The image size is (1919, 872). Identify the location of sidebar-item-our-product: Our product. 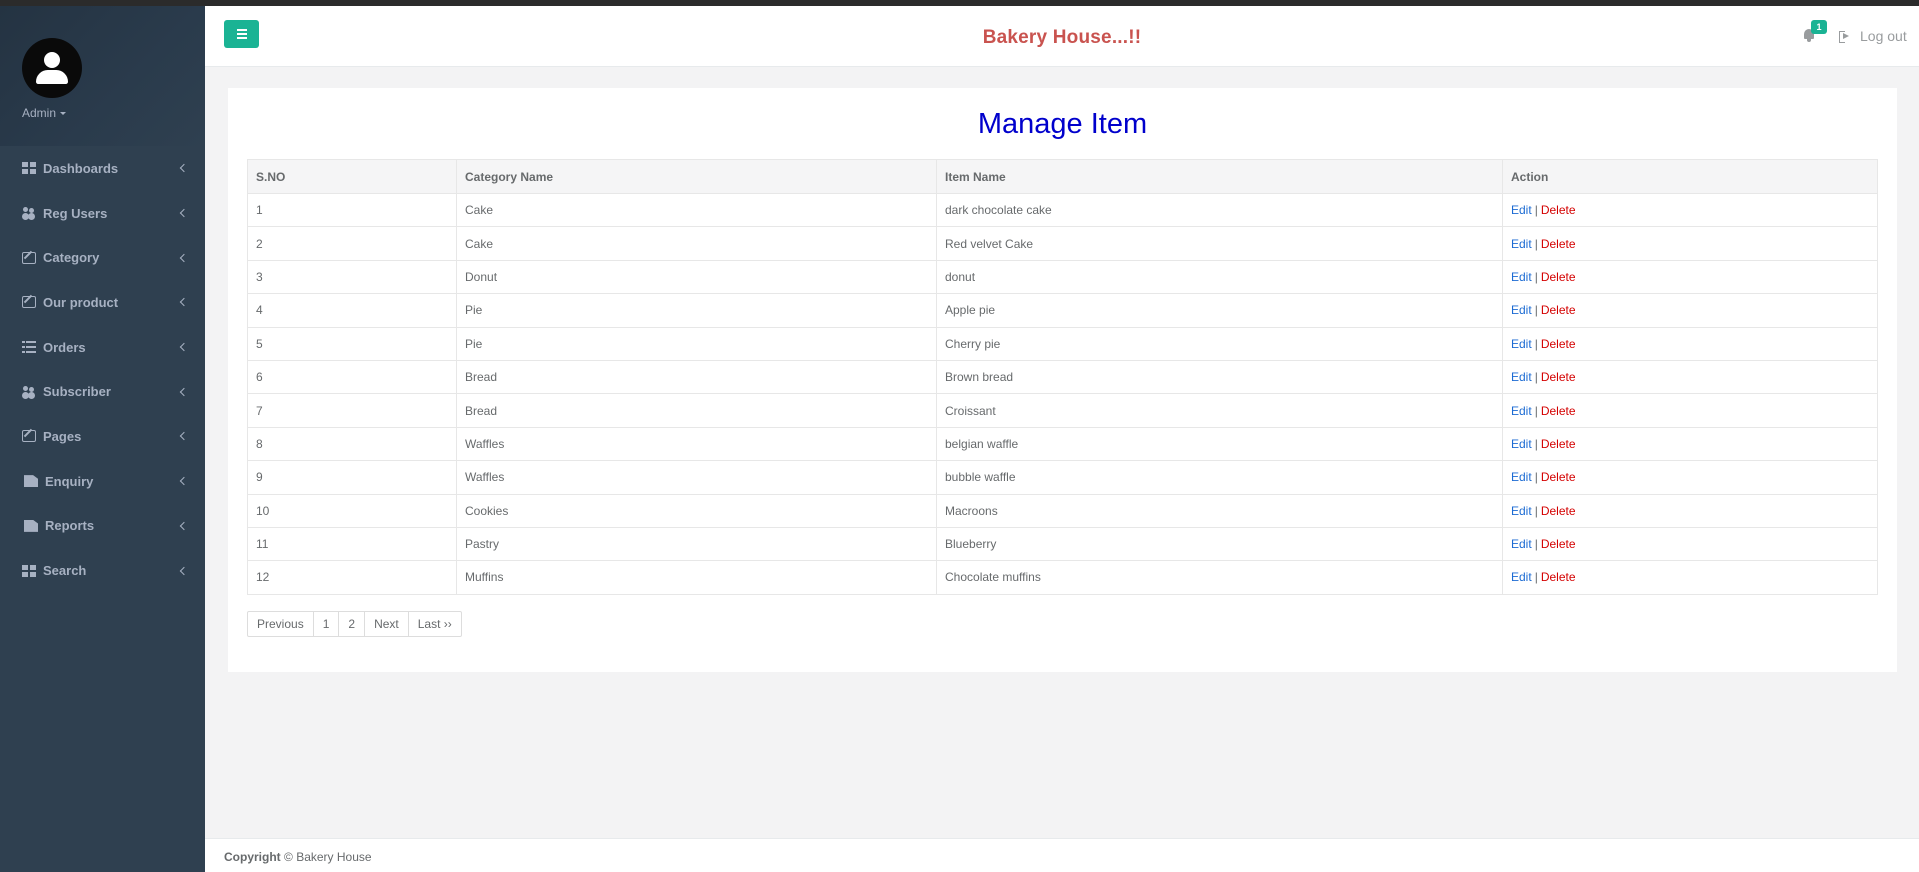
(102, 302).